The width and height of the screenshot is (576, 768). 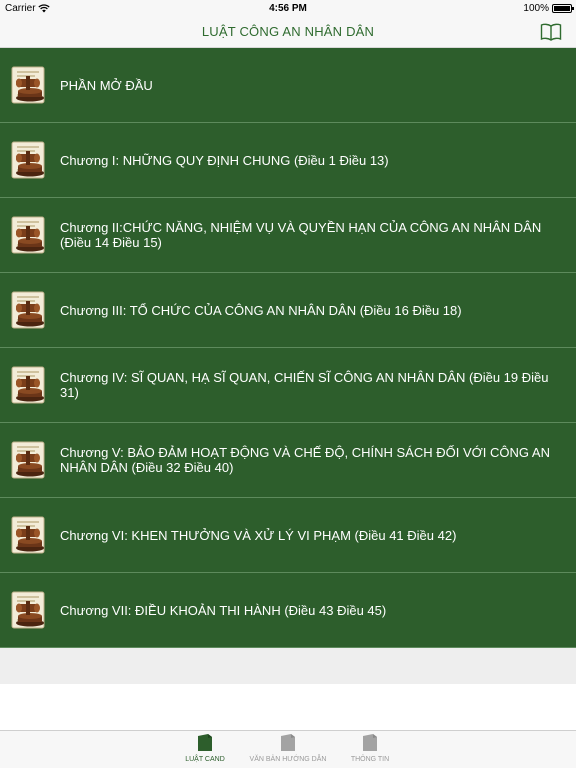 I want to click on page-title: LUẬT CÔNG AN NHÂN DÂN, so click(x=288, y=31).